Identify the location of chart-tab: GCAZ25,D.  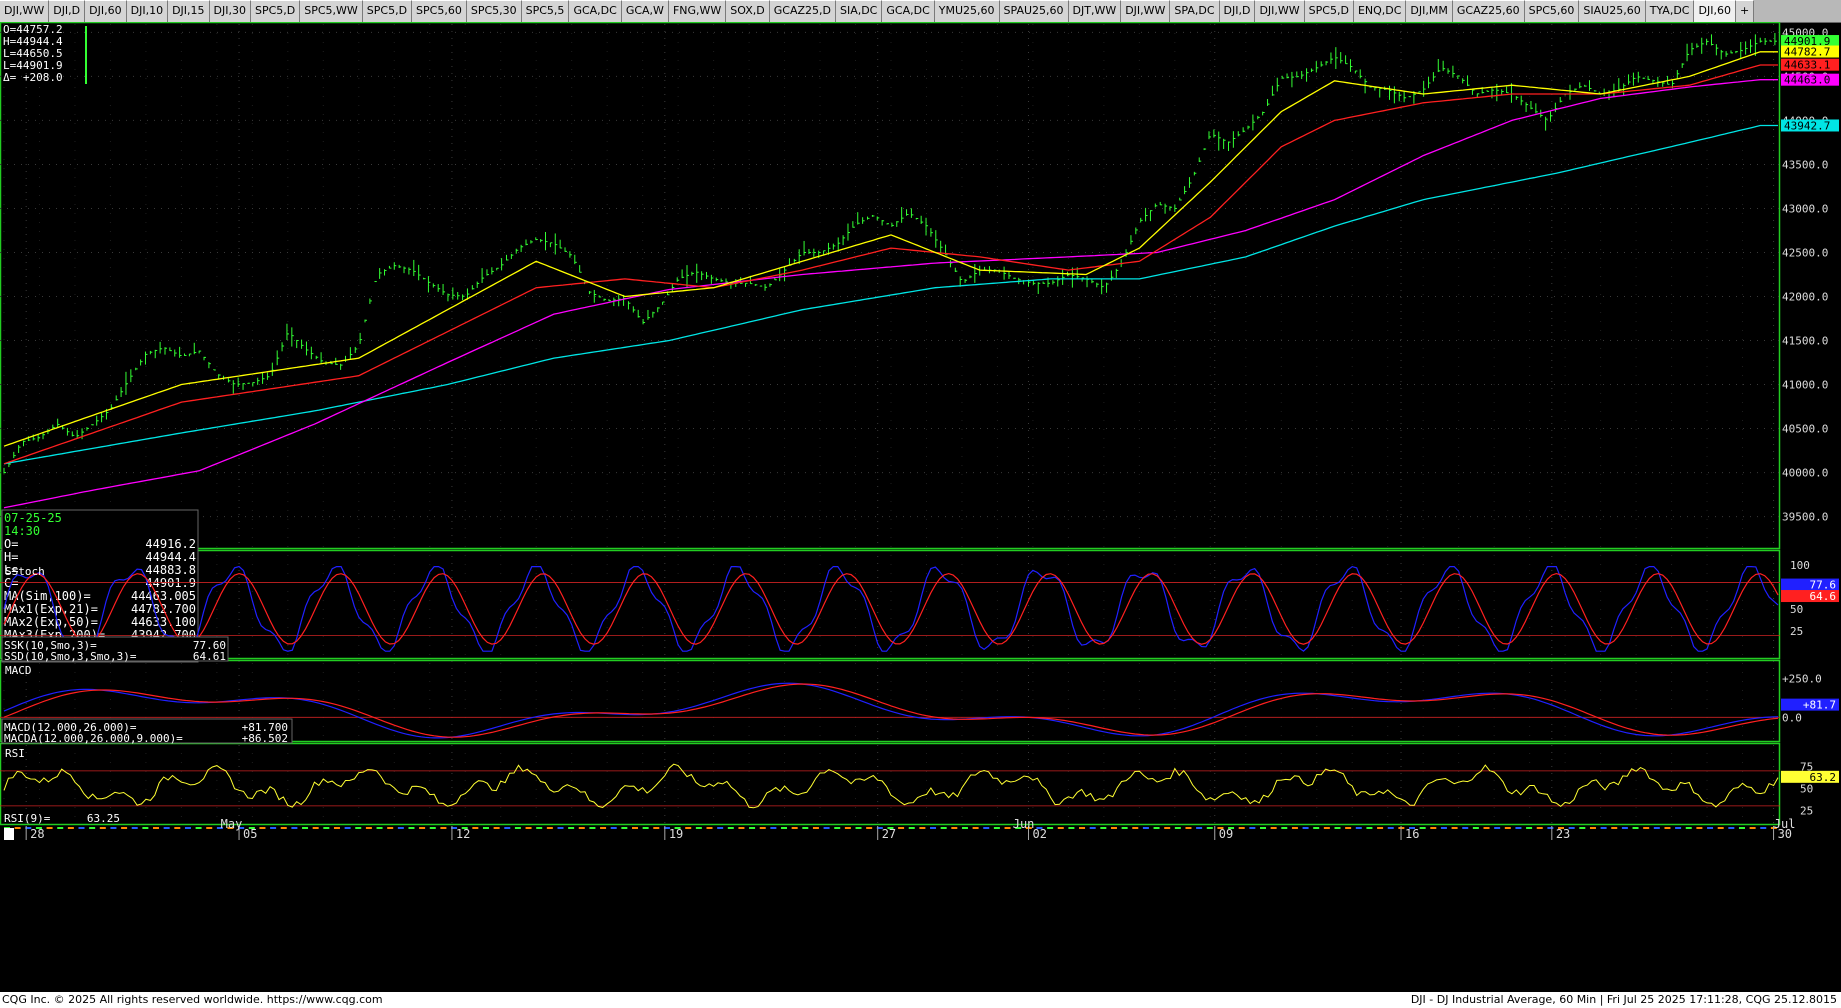
(802, 11).